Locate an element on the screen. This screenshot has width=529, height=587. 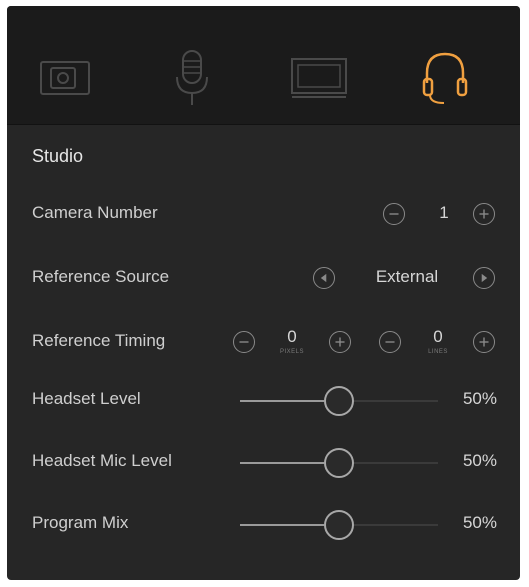
reference-timing-row: Reference Timing 0 PIXELS 0 LINES is located at coordinates (263, 342).